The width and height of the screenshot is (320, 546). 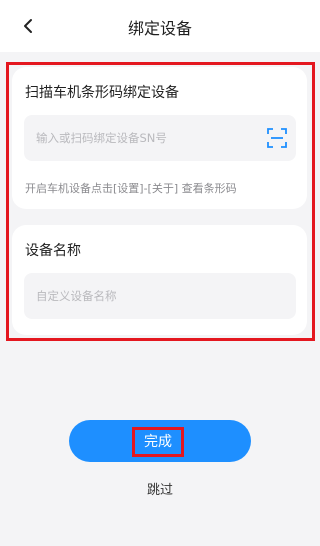 I want to click on navigation-bar: 绑定设备, so click(x=160, y=26).